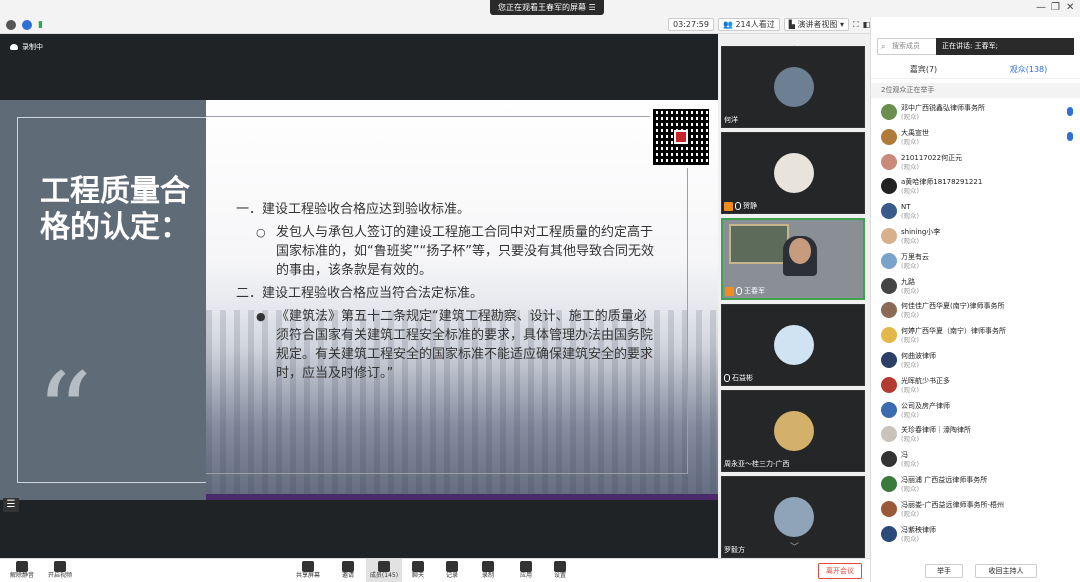  What do you see at coordinates (953, 504) in the screenshot?
I see `member-name: 冯丽娄-广西益远律师事务所-梧州` at bounding box center [953, 504].